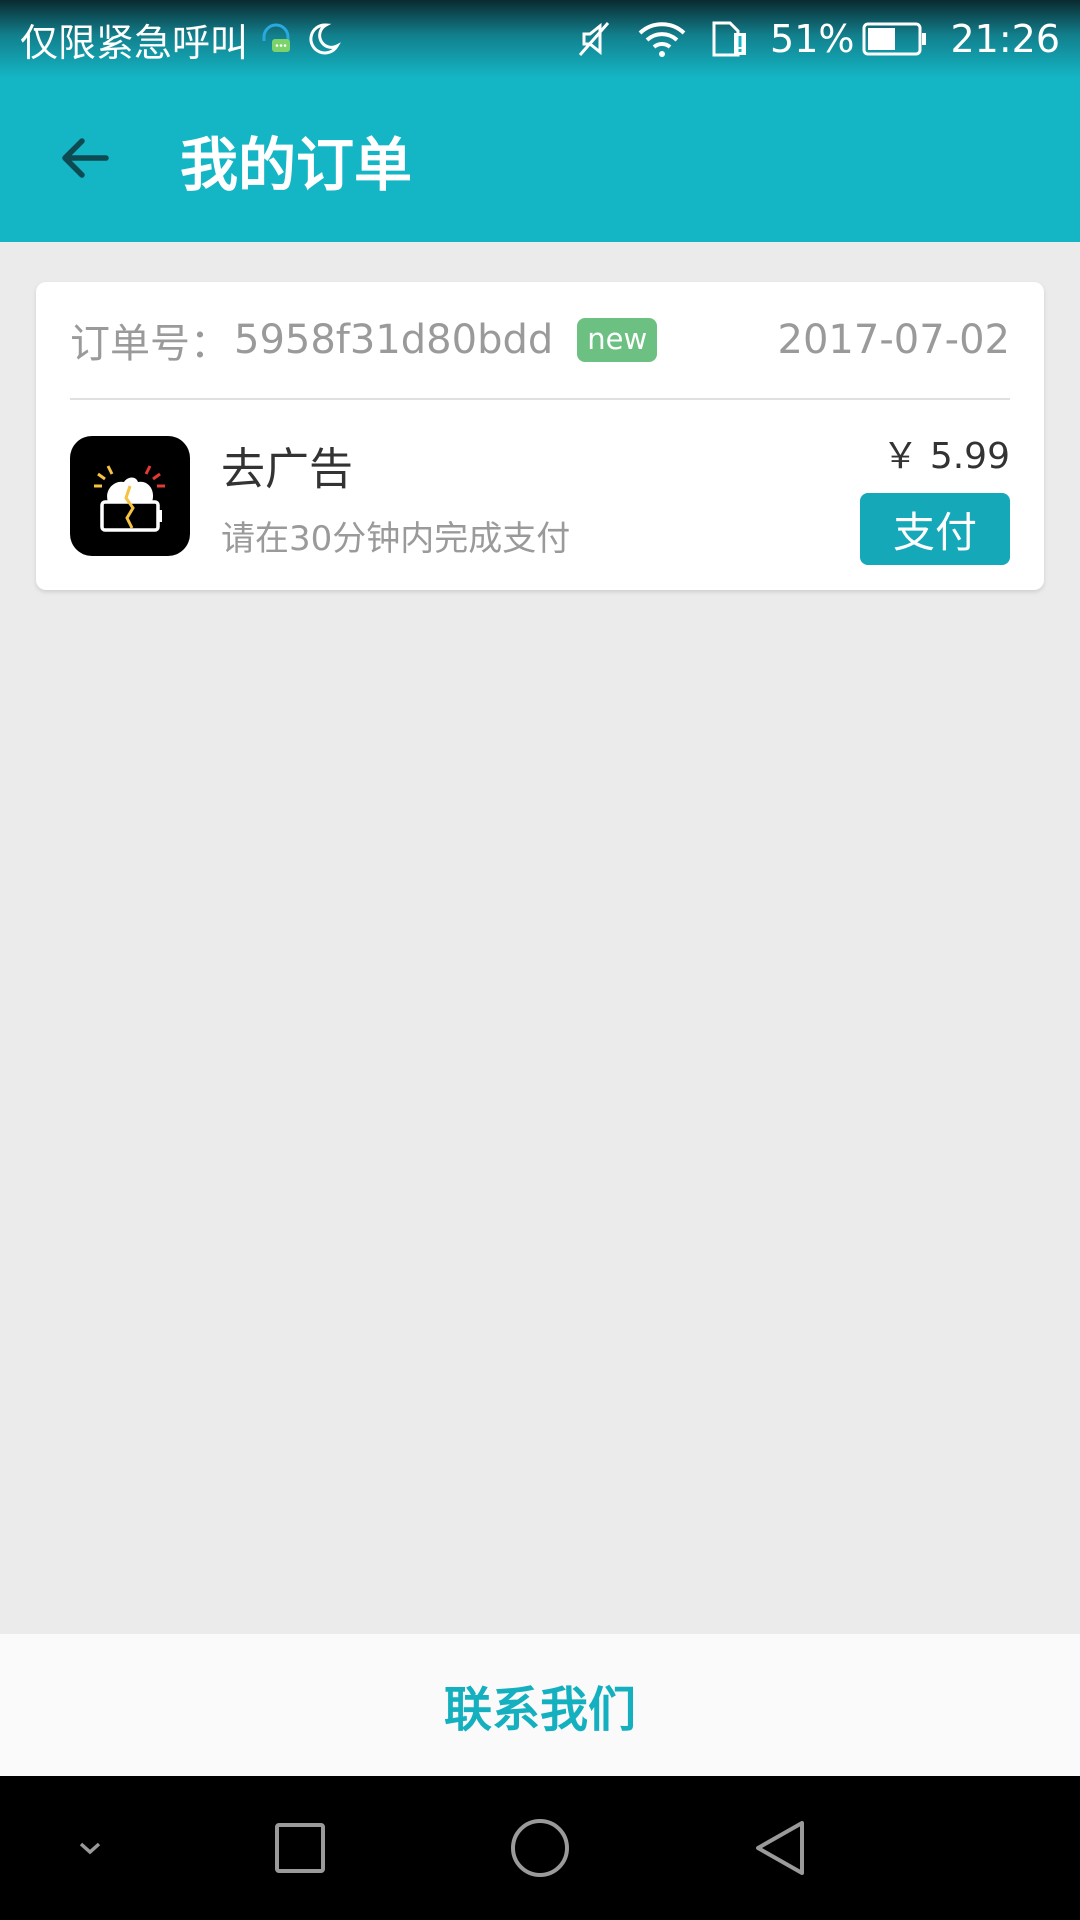 The image size is (1080, 1920). What do you see at coordinates (540, 496) in the screenshot?
I see `order-item: 去广告 请在30分钟内完成支付 ￥ 5.99 支付` at bounding box center [540, 496].